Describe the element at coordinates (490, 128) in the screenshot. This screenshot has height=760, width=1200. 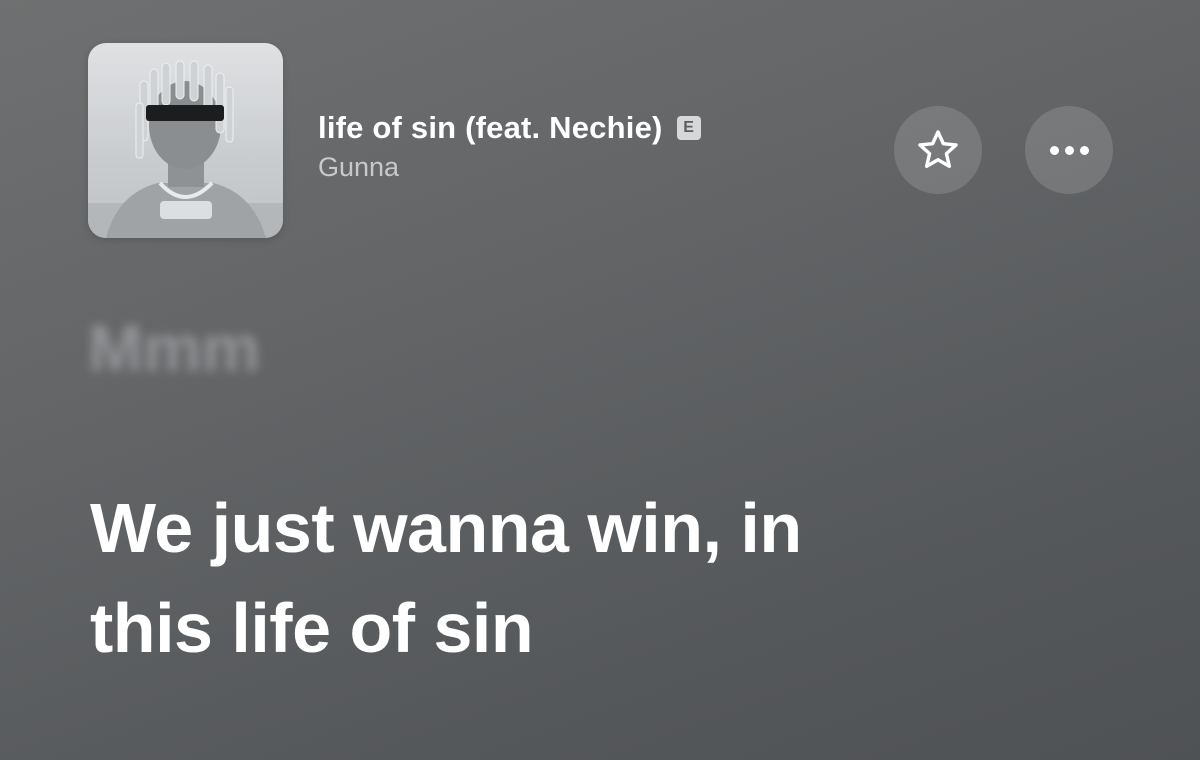
I see `track-title: life of sin (feat. Nechie)` at that location.